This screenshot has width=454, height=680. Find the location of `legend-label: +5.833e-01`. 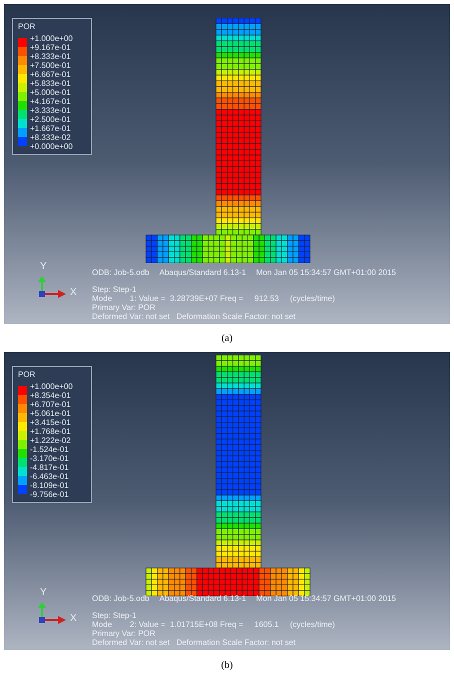

legend-label: +5.833e-01 is located at coordinates (51, 83).